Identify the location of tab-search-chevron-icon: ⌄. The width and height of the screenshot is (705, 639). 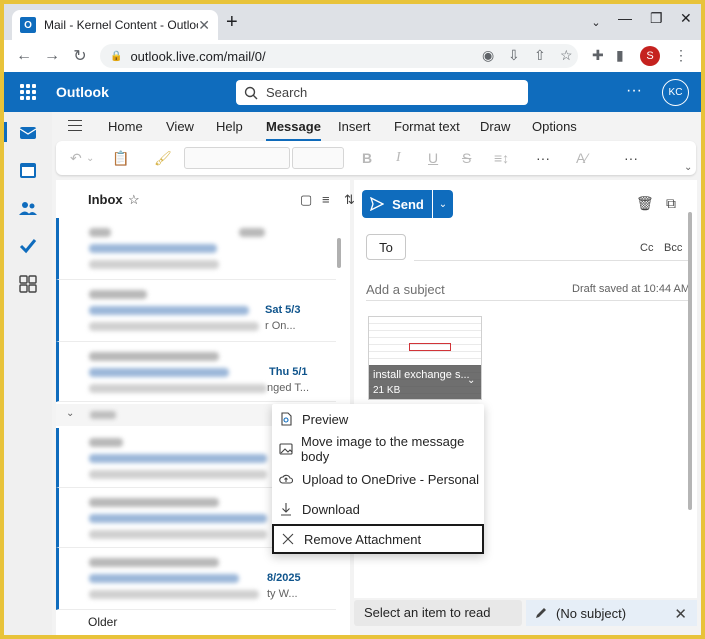
(596, 26).